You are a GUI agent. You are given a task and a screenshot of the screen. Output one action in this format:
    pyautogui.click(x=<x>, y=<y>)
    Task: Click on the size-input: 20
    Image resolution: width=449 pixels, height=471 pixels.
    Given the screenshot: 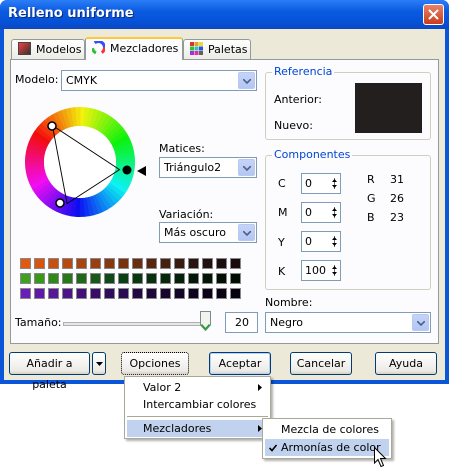 What is the action you would take?
    pyautogui.click(x=241, y=322)
    